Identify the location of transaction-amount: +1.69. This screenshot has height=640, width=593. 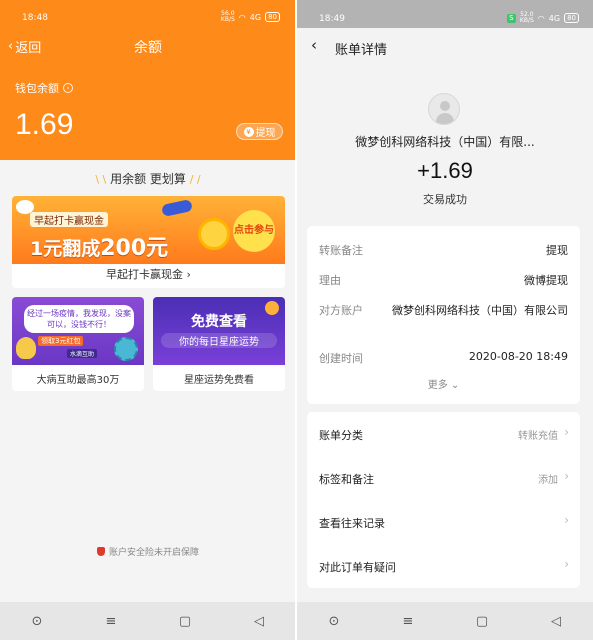
(445, 170).